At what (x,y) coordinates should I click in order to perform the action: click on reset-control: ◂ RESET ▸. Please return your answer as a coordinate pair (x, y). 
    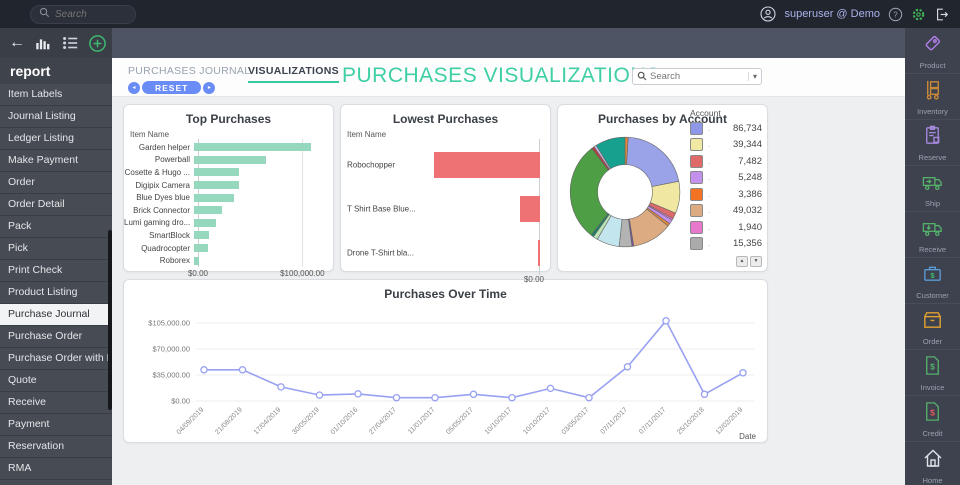
    Looking at the image, I should click on (172, 87).